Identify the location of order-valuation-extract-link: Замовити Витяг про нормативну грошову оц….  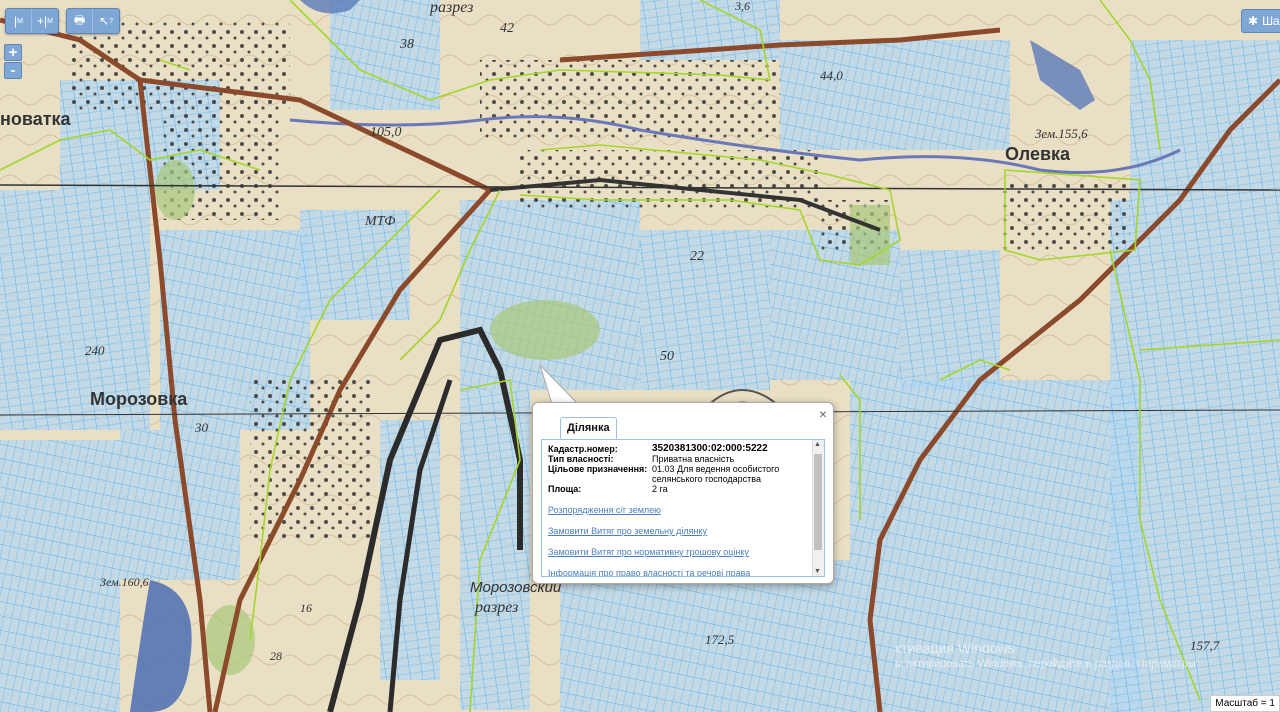
(680, 552).